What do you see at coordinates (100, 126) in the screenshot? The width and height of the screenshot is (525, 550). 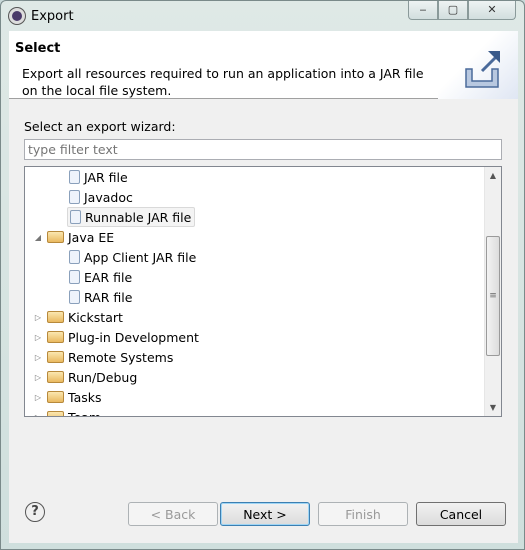 I see `wizard-label: Select an export wizard:` at bounding box center [100, 126].